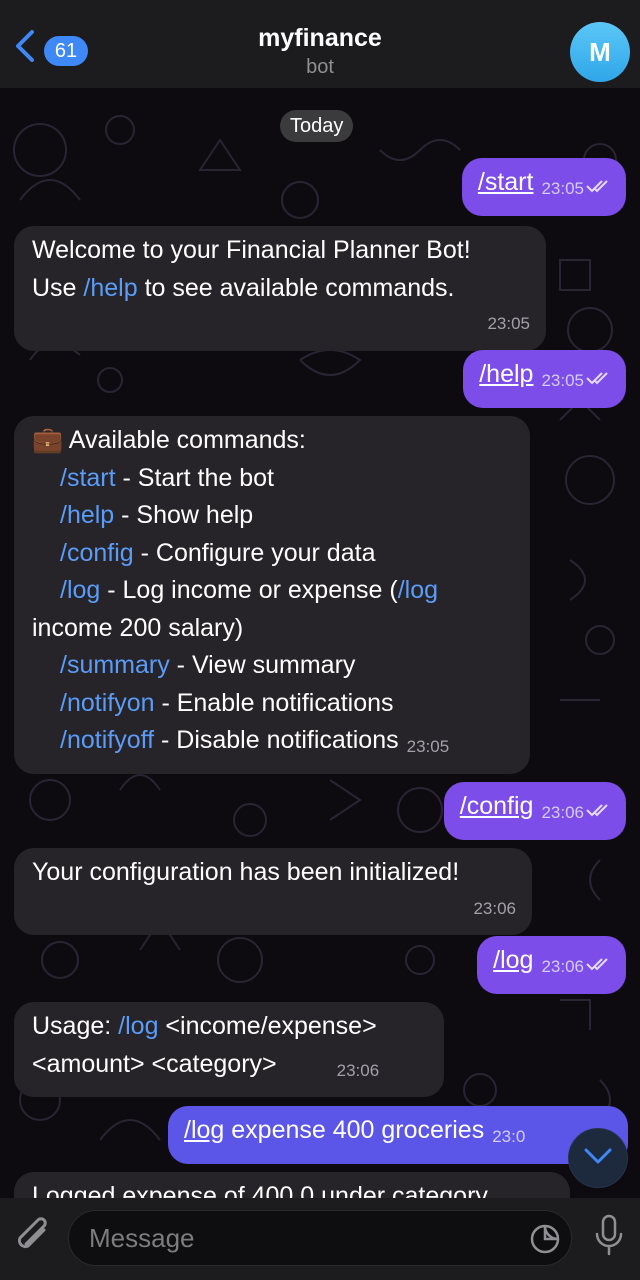 This screenshot has width=640, height=1280. Describe the element at coordinates (609, 1236) in the screenshot. I see `microphone-icon` at that location.